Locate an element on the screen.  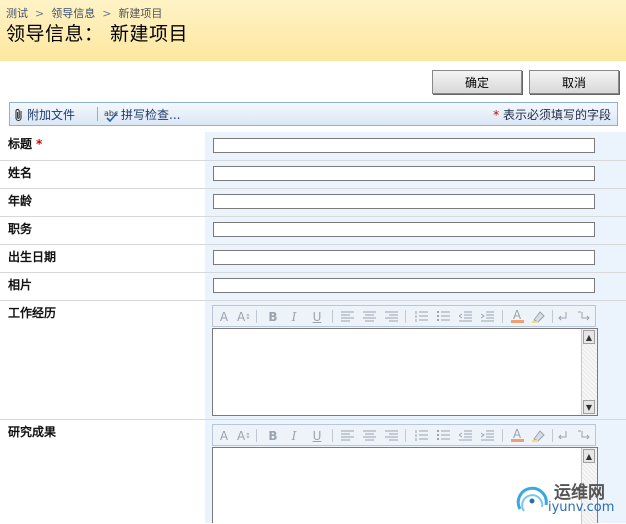
attach-file-label: 附加文件 is located at coordinates (51, 115).